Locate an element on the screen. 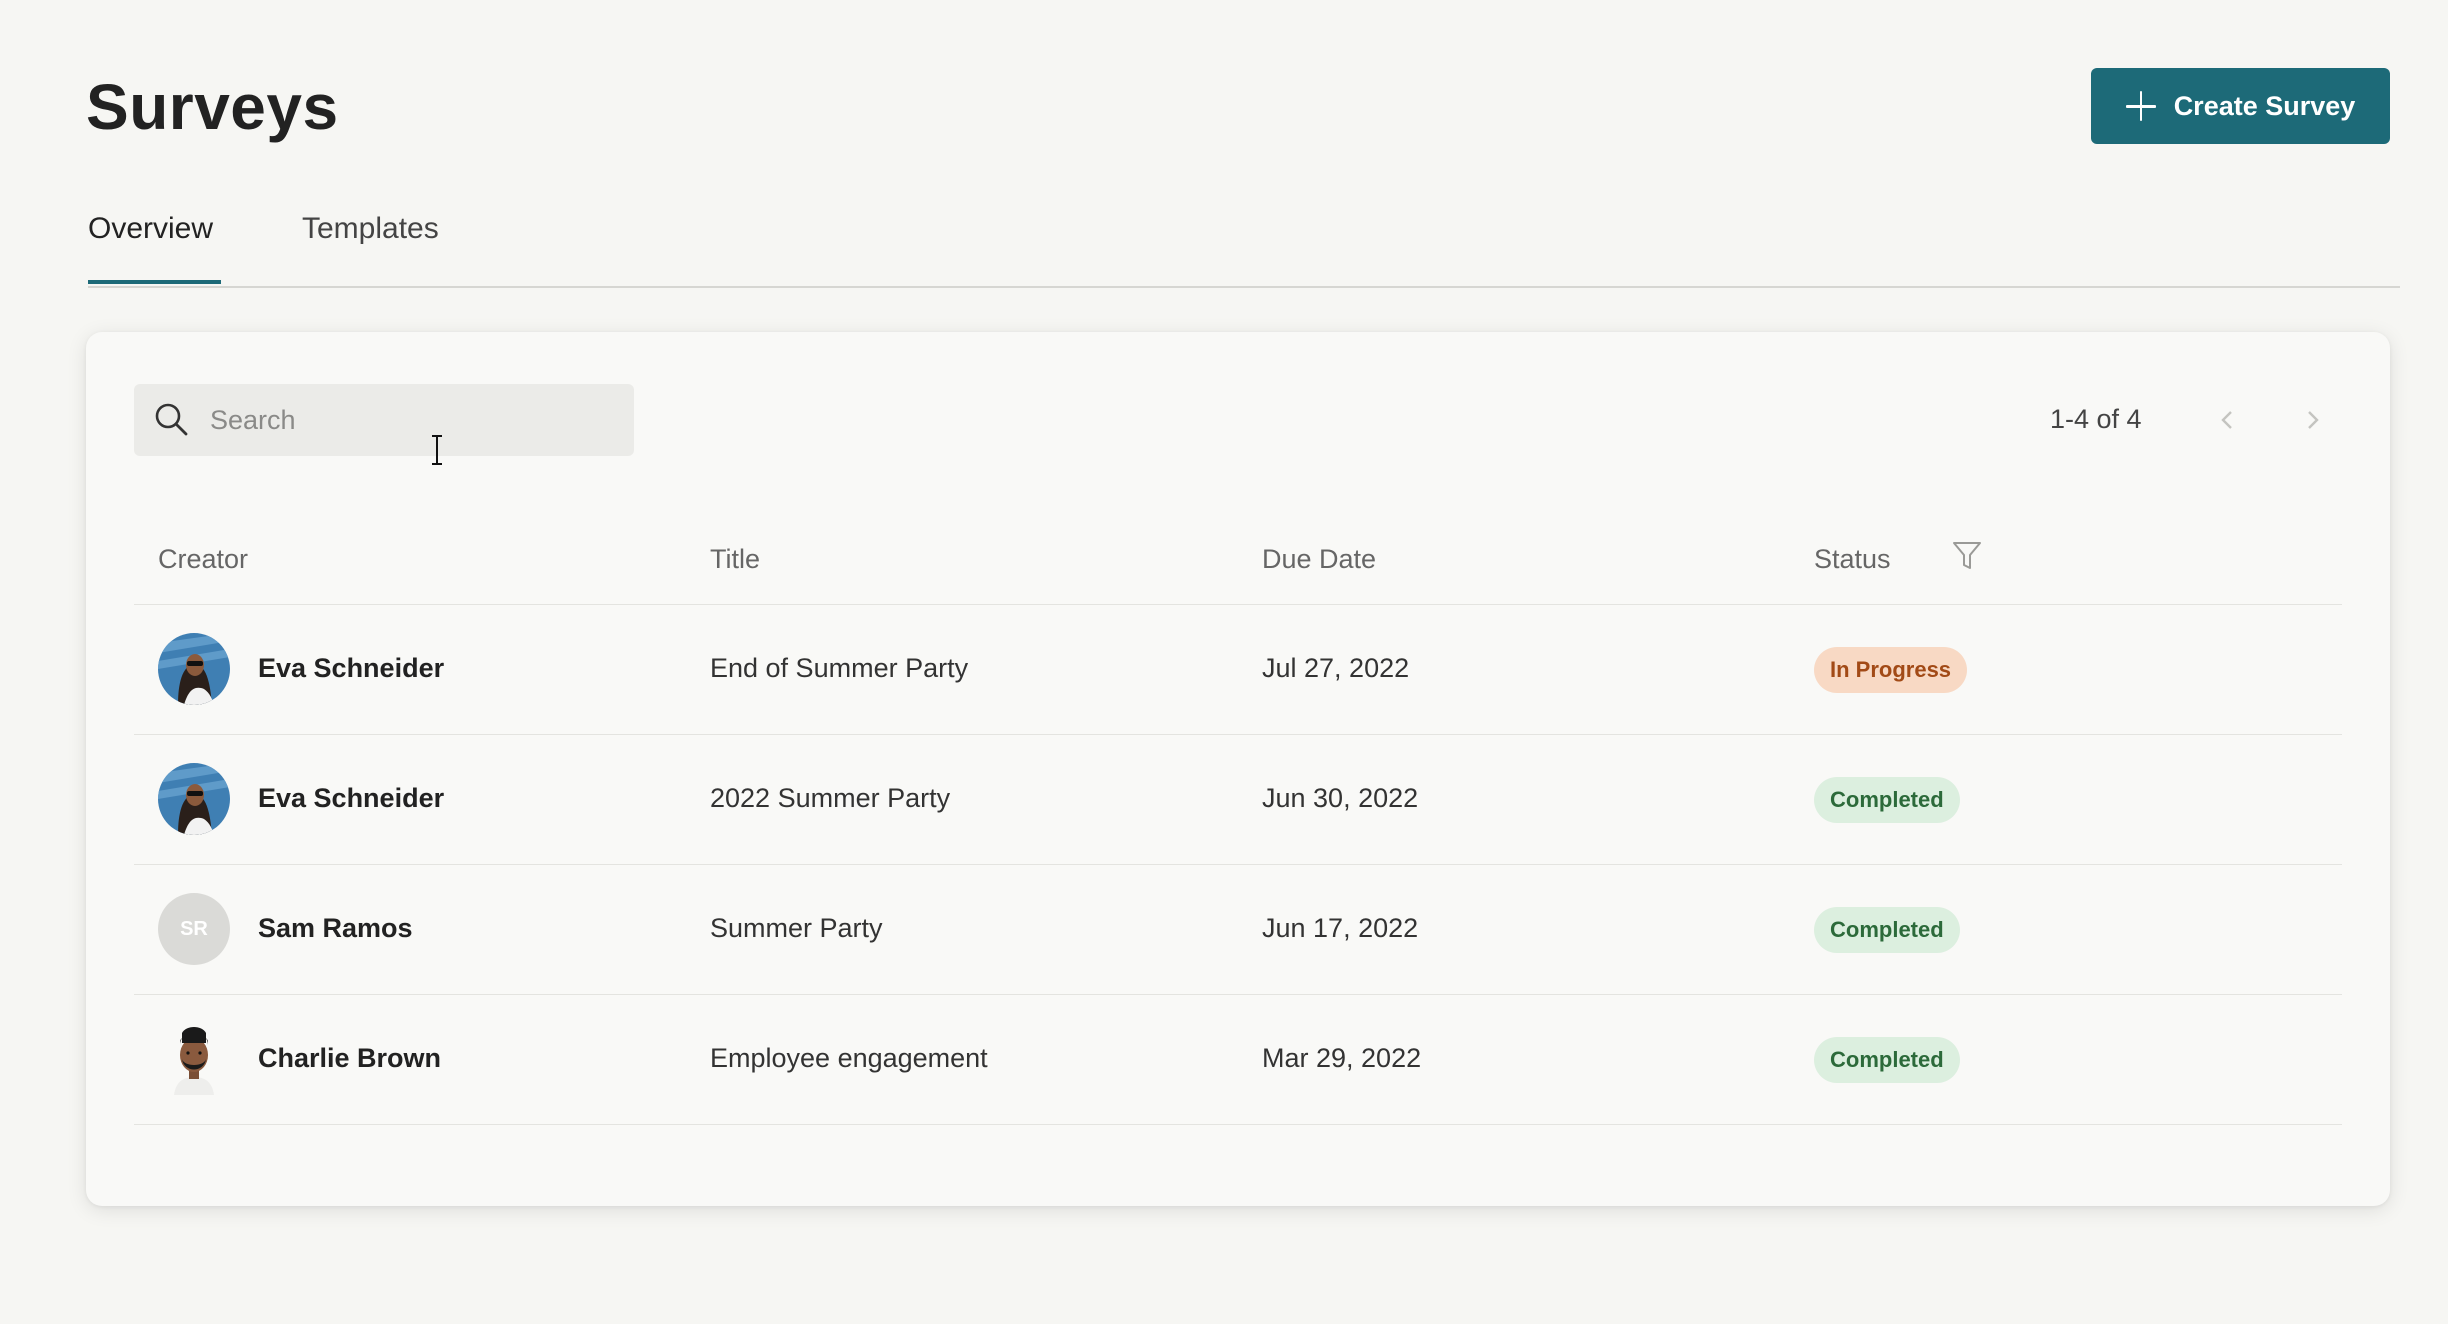  creator-name: Sam Ramos is located at coordinates (335, 928).